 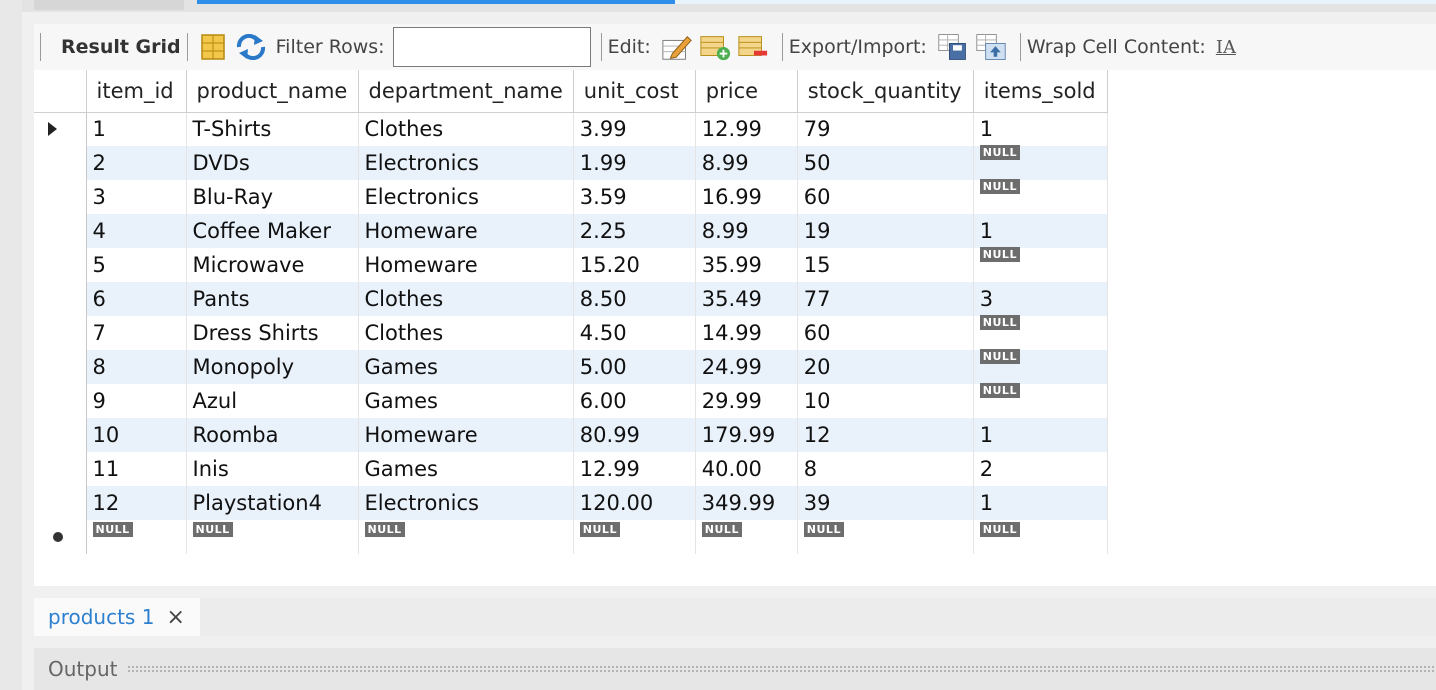 I want to click on grid-cell: T-Shirts, so click(x=272, y=129).